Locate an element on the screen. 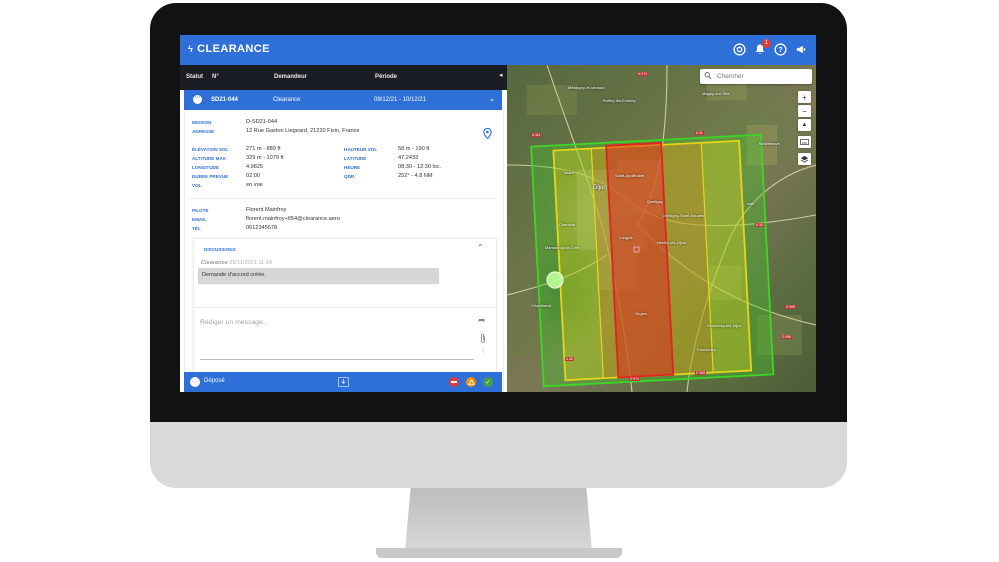  megaphone-icon is located at coordinates (800, 49).